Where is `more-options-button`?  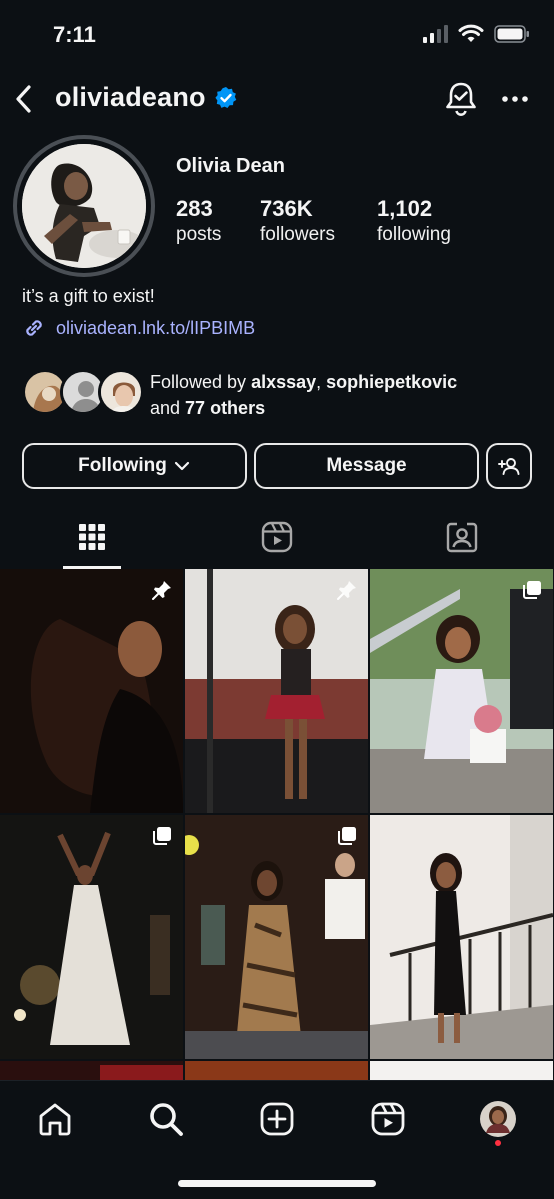
more-options-button is located at coordinates (515, 99).